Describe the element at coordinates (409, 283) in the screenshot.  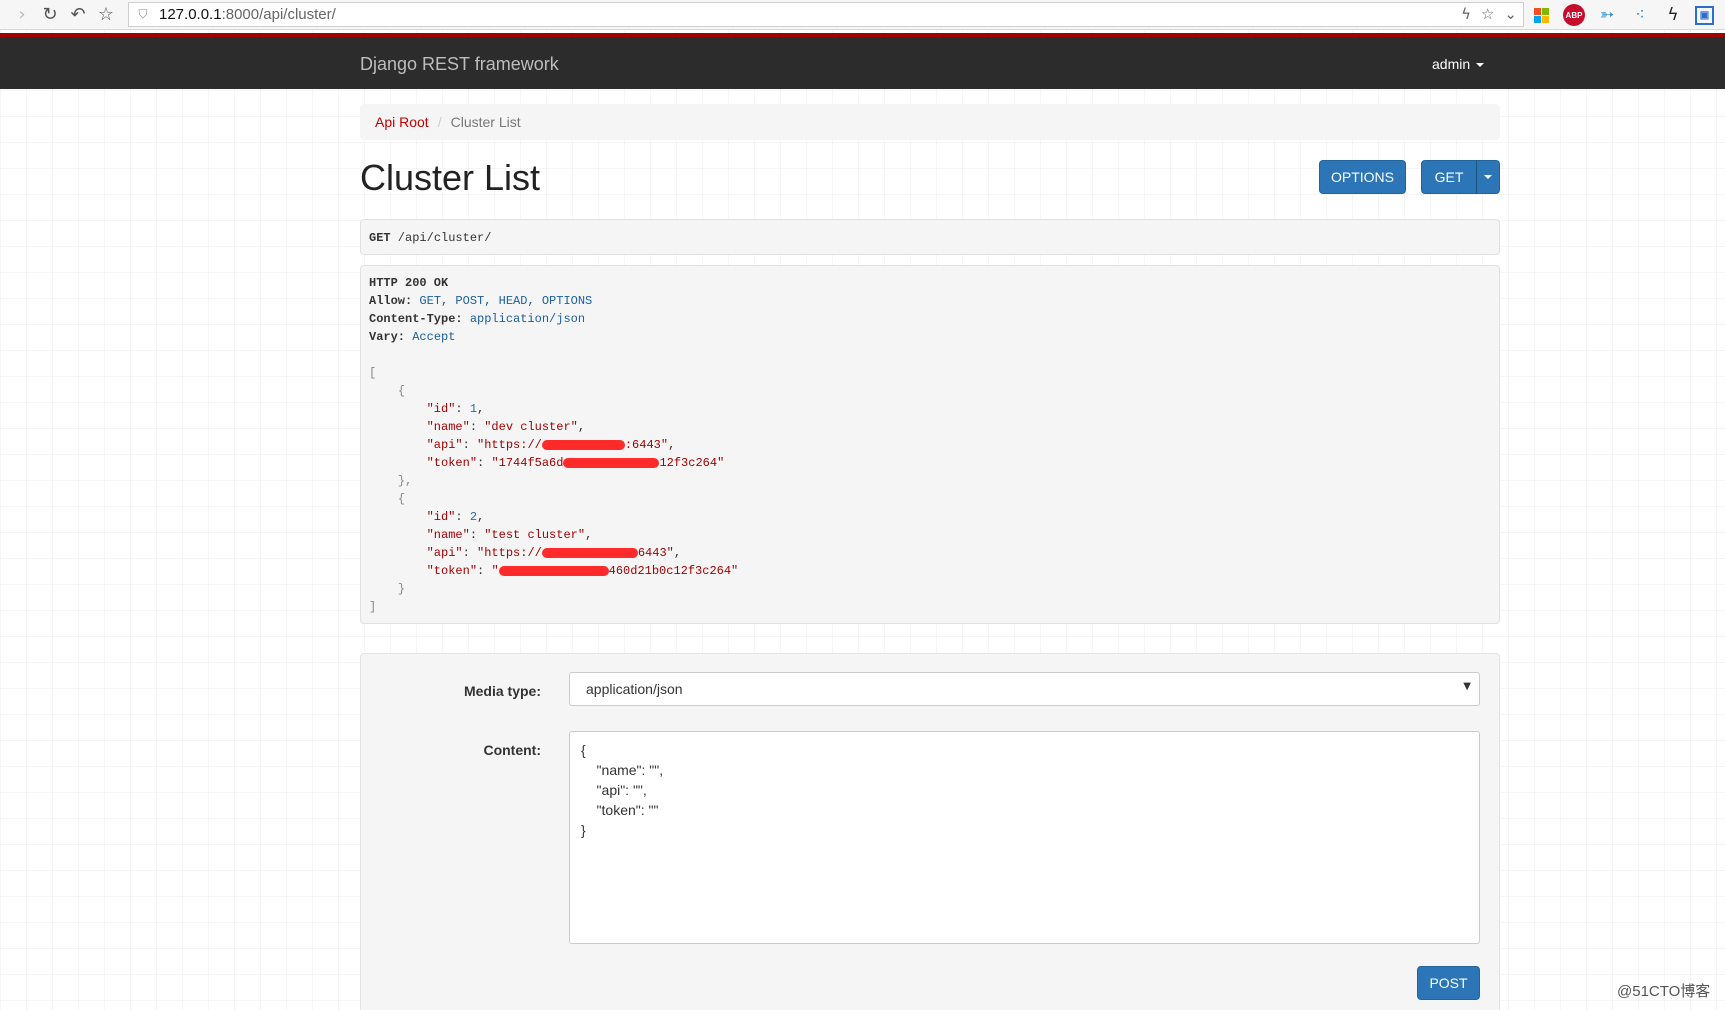
I see `response-status: HTTP 200 OK` at that location.